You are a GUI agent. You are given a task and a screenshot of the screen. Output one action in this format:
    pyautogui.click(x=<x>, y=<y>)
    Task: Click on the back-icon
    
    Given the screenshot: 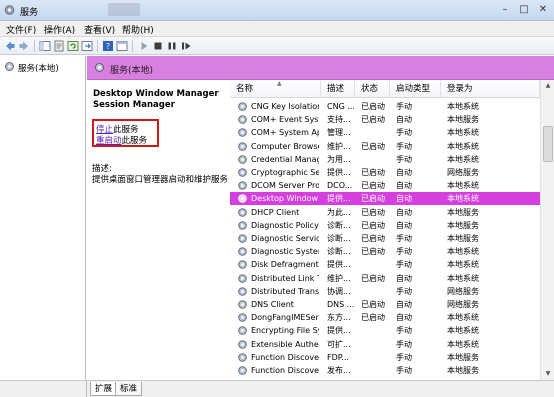 What is the action you would take?
    pyautogui.click(x=10, y=46)
    